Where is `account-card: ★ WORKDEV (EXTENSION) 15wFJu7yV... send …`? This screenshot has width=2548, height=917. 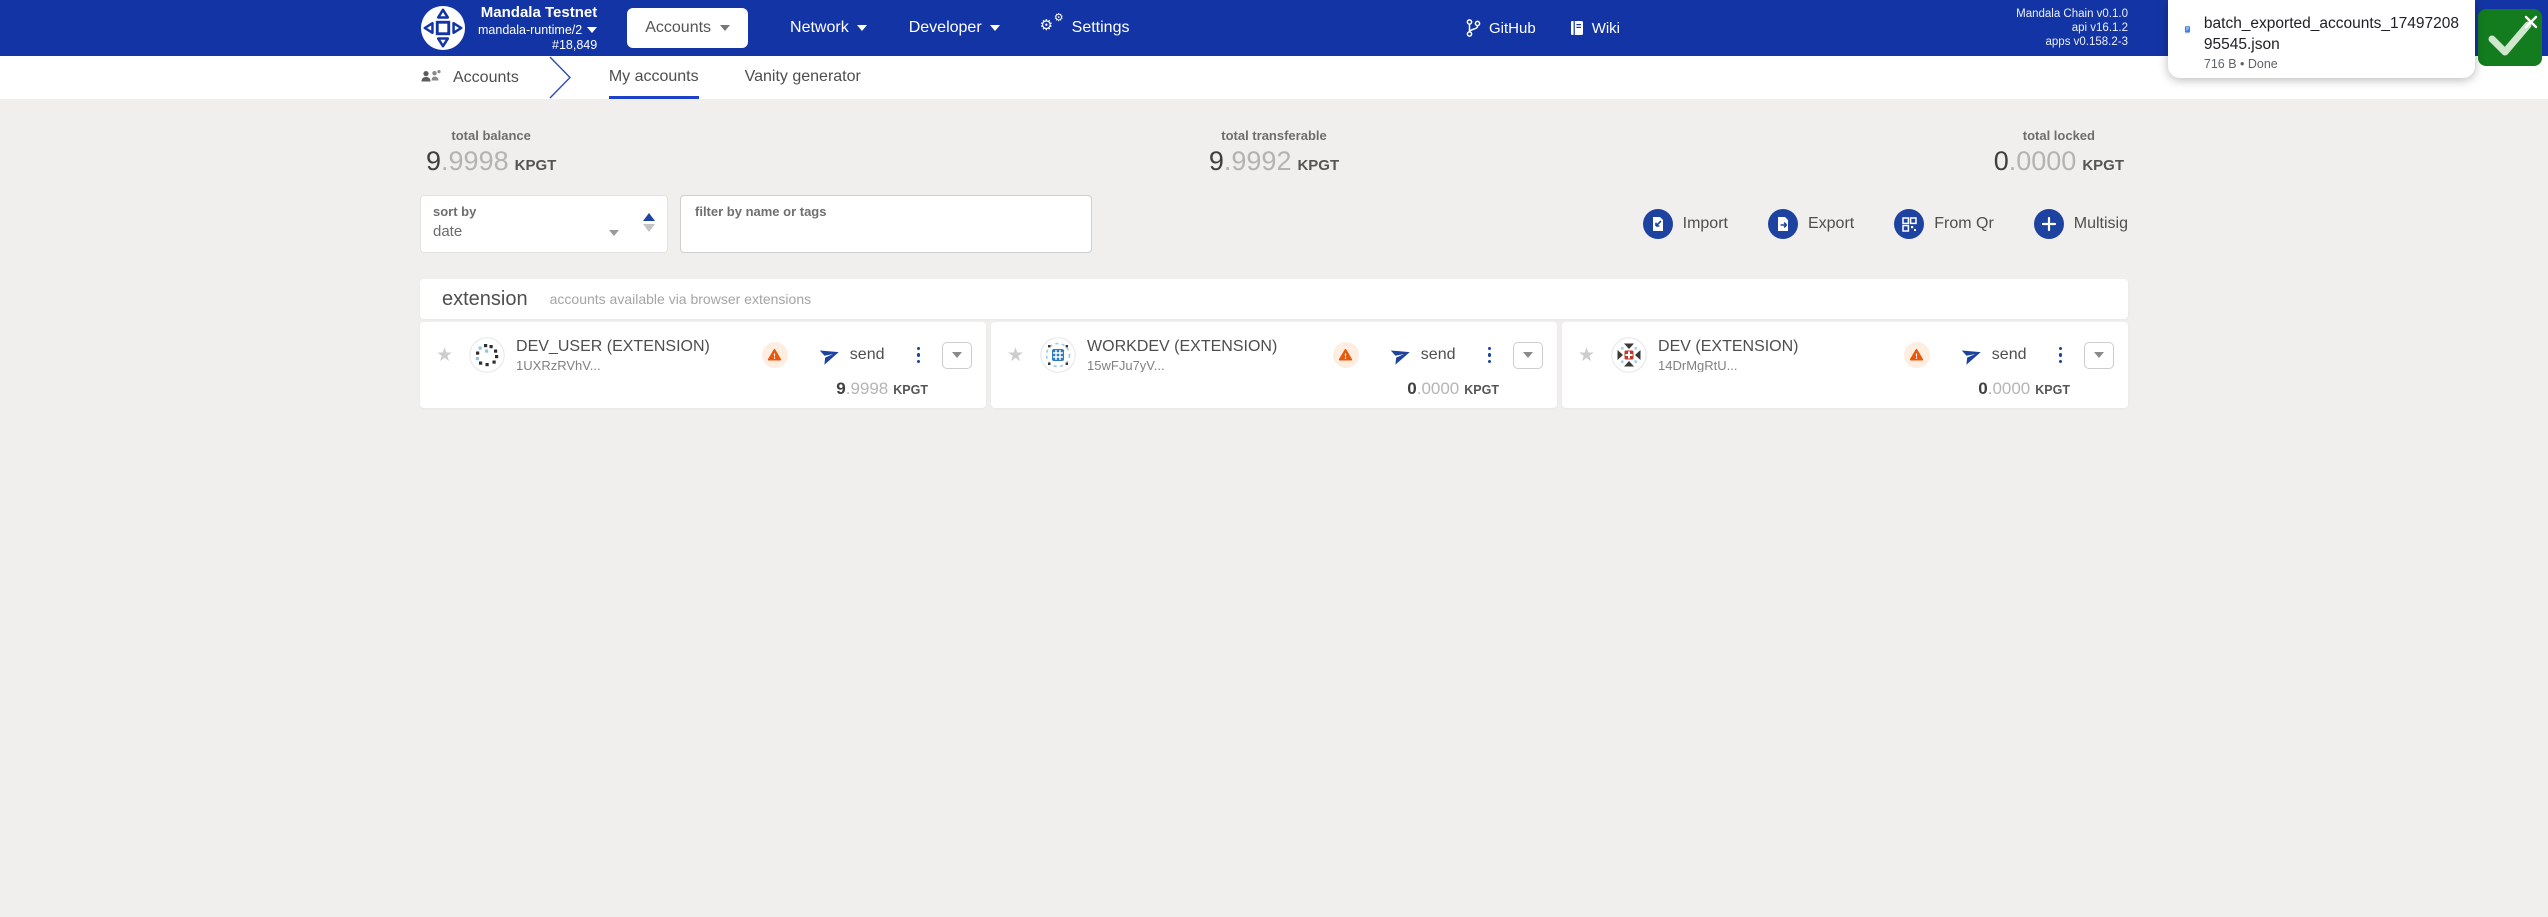 account-card: ★ WORKDEV (EXTENSION) 15wFJu7yV... send … is located at coordinates (1274, 365).